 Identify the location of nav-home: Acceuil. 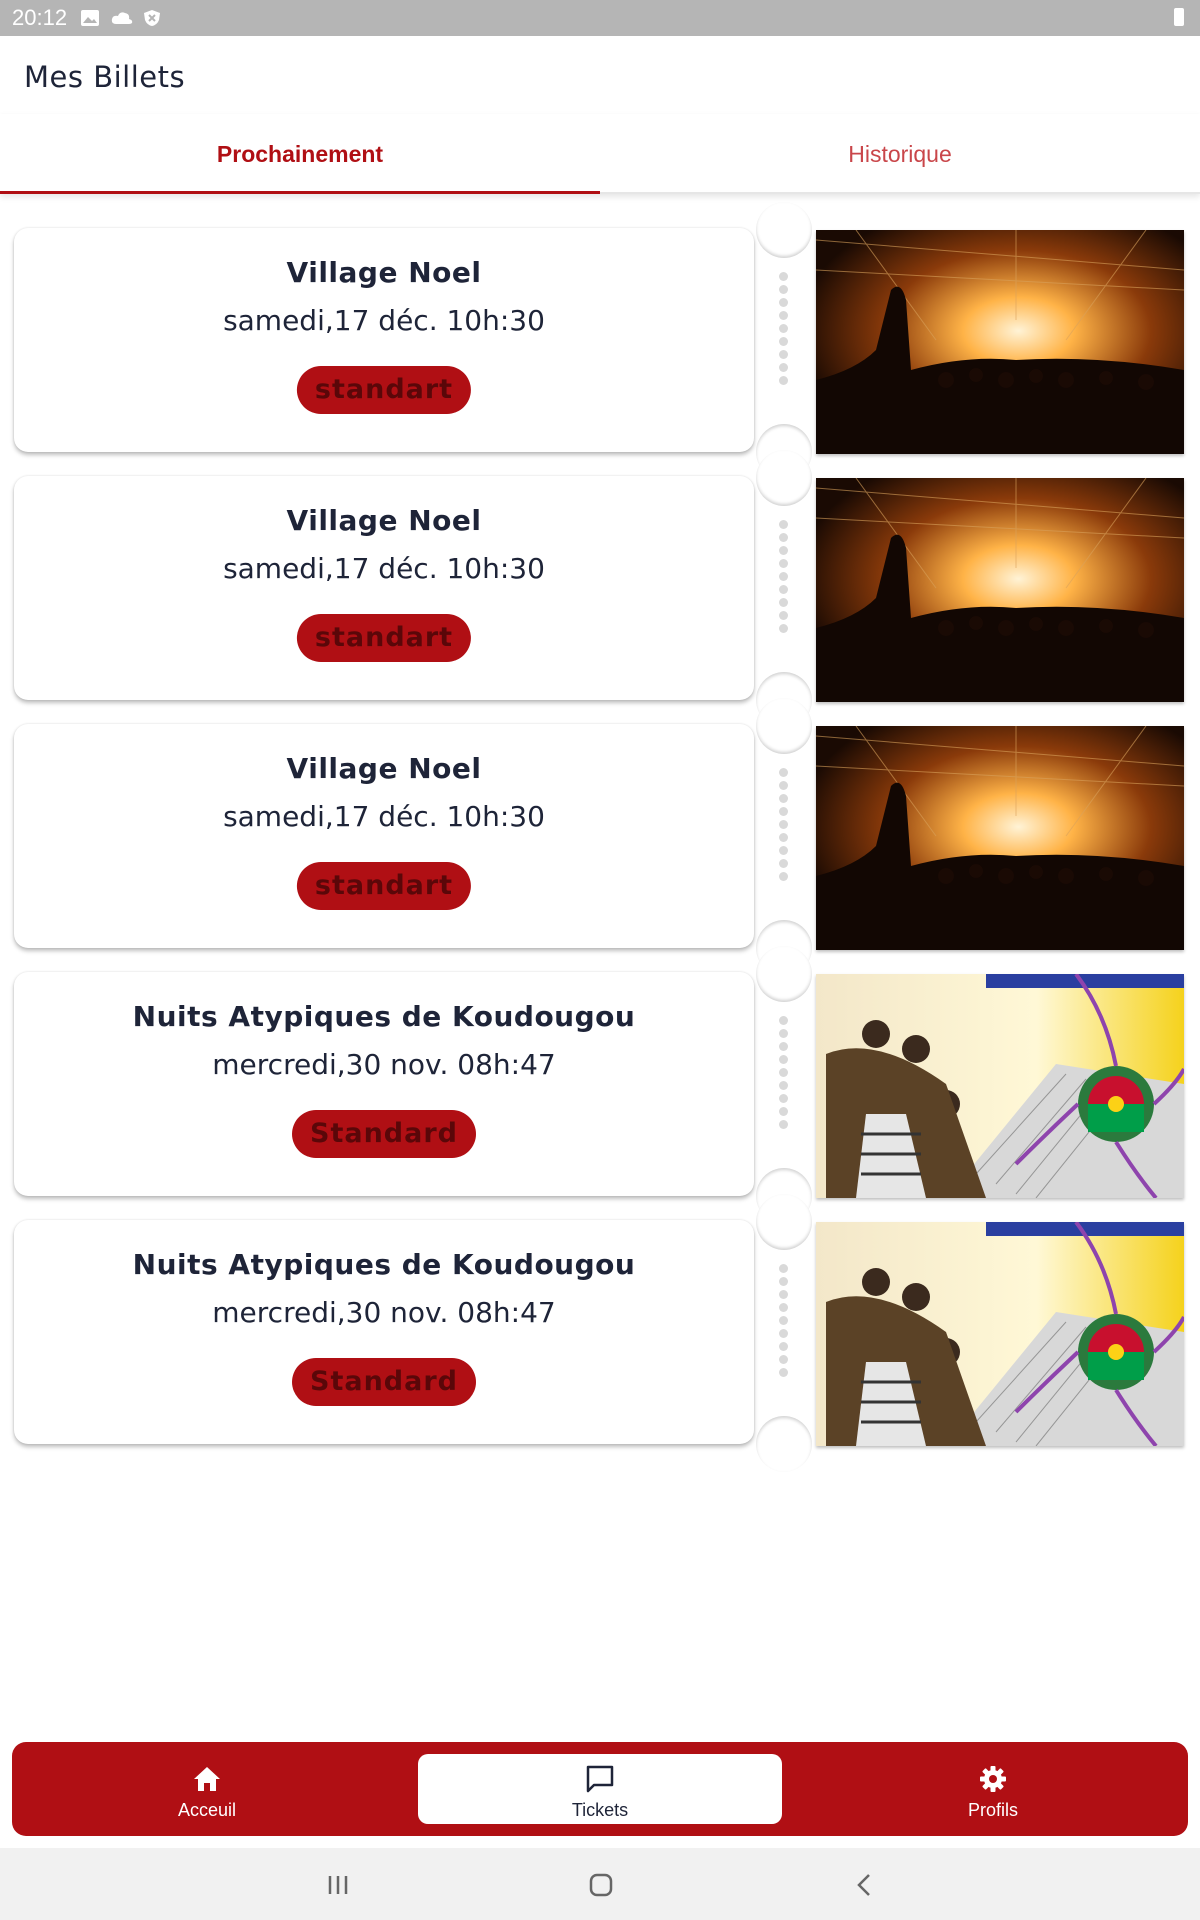
(207, 1789).